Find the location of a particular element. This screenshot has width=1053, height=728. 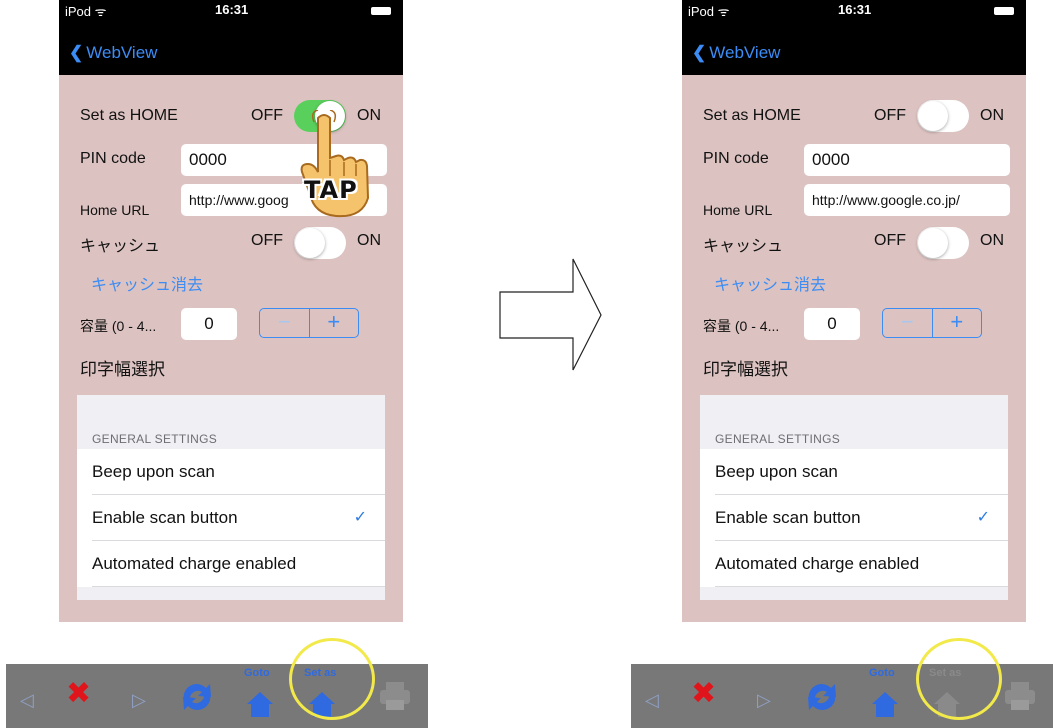

pin-code-field: 0000 is located at coordinates (907, 160).